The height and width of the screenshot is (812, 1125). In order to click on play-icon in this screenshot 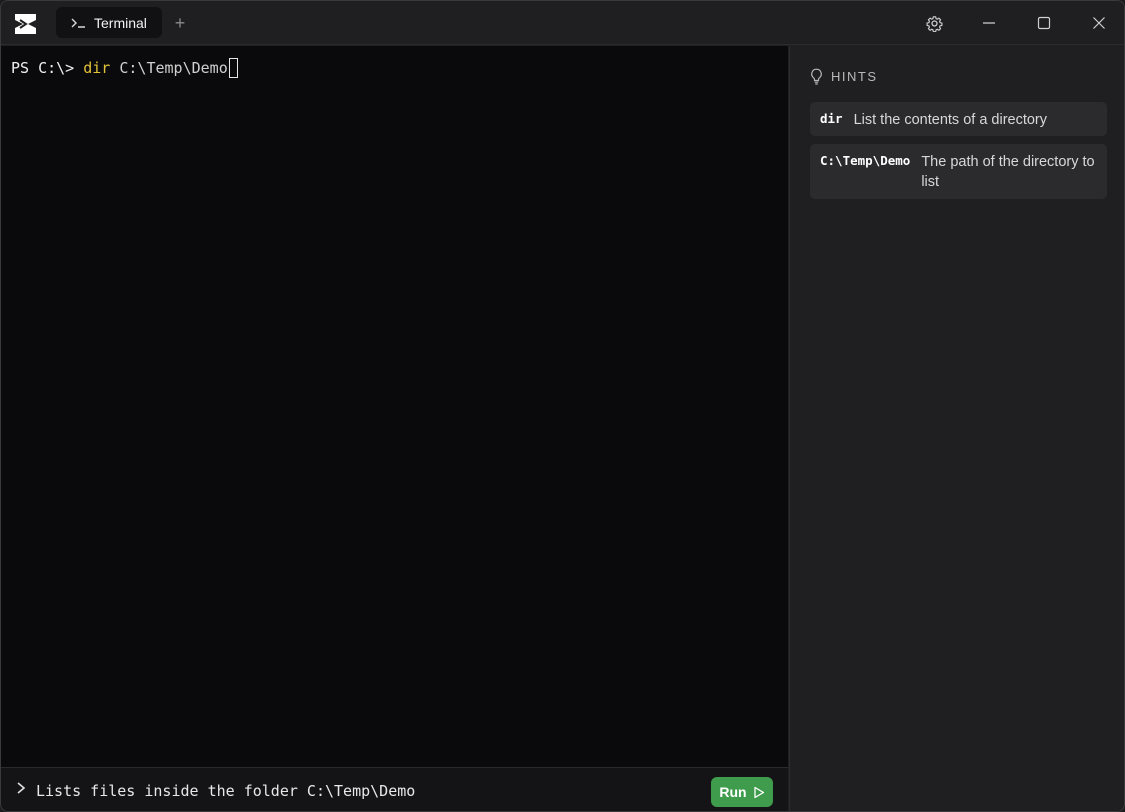, I will do `click(758, 792)`.